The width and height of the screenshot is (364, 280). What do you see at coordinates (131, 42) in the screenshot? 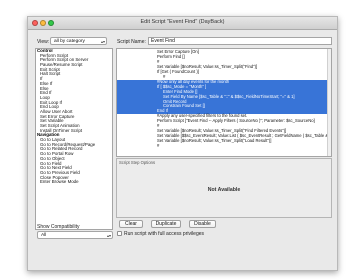
I see `script-name-label: Script Name:` at bounding box center [131, 42].